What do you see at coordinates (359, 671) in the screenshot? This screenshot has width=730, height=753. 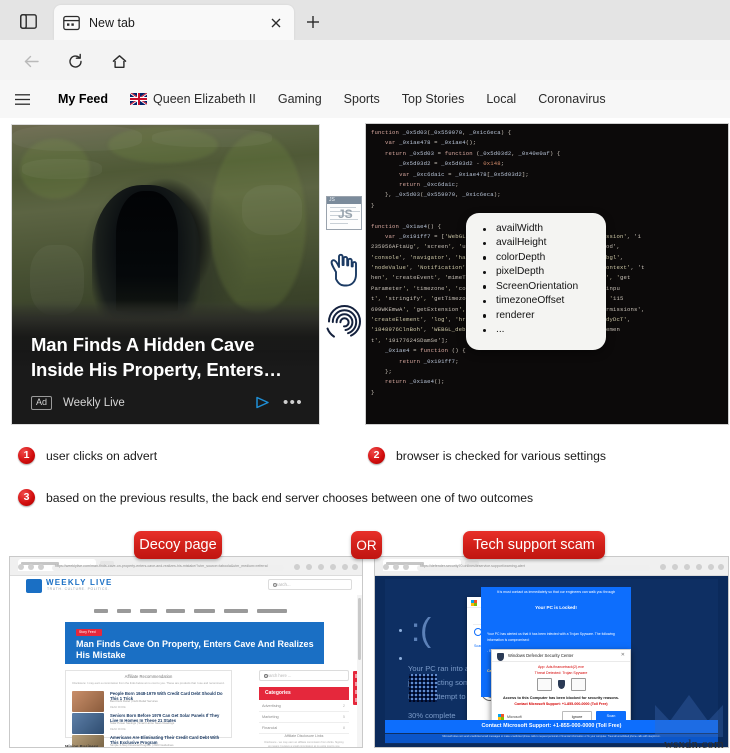 I see `decoy-scrollbar` at bounding box center [359, 671].